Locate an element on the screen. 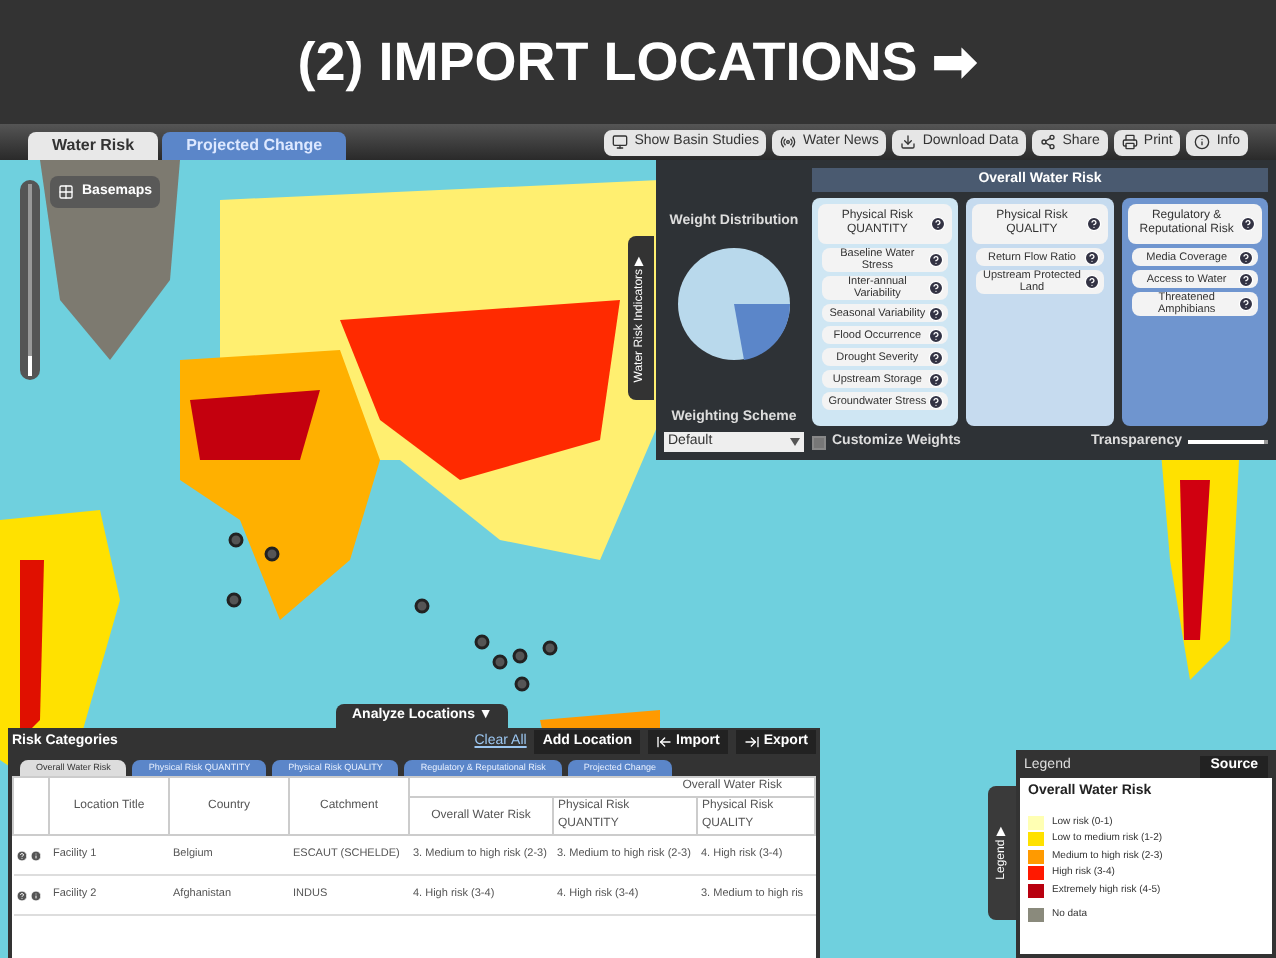 Image resolution: width=1276 pixels, height=958 pixels. zoom-slider is located at coordinates (30, 280).